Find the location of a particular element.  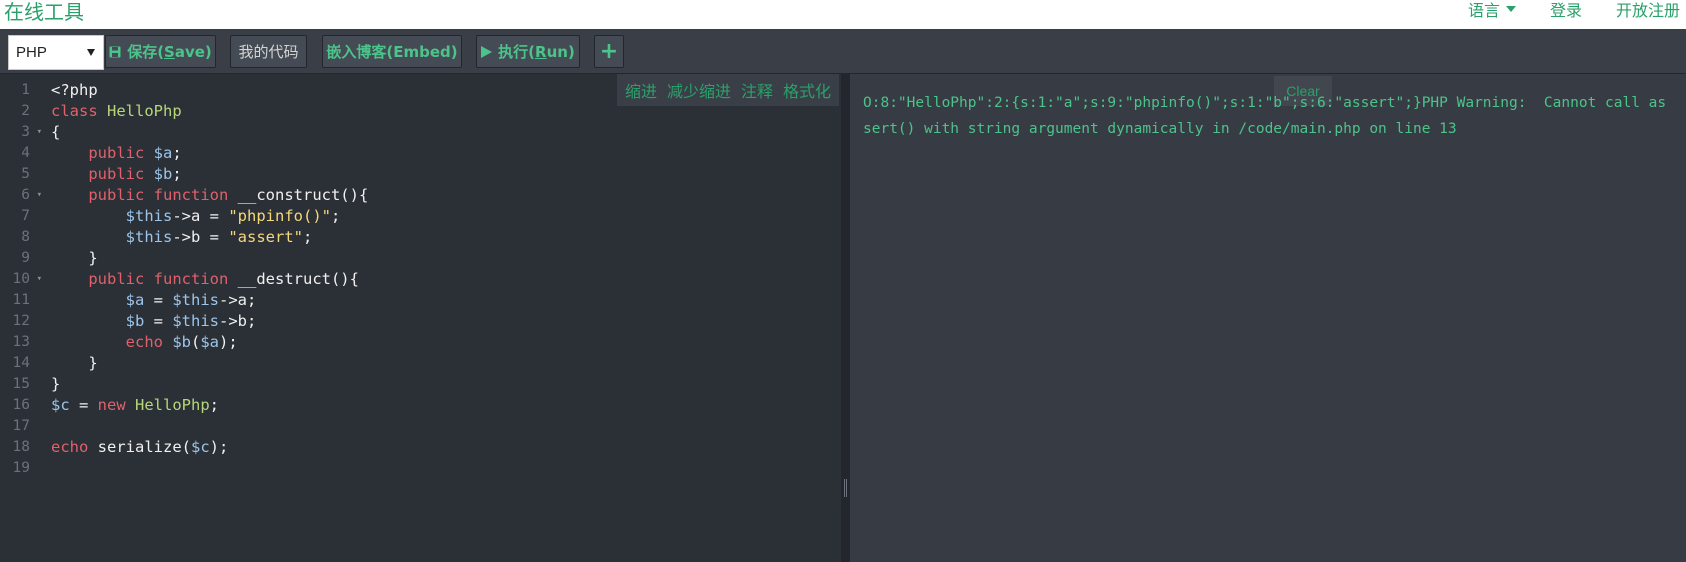

code-line: echo $b($a); is located at coordinates (181, 342).